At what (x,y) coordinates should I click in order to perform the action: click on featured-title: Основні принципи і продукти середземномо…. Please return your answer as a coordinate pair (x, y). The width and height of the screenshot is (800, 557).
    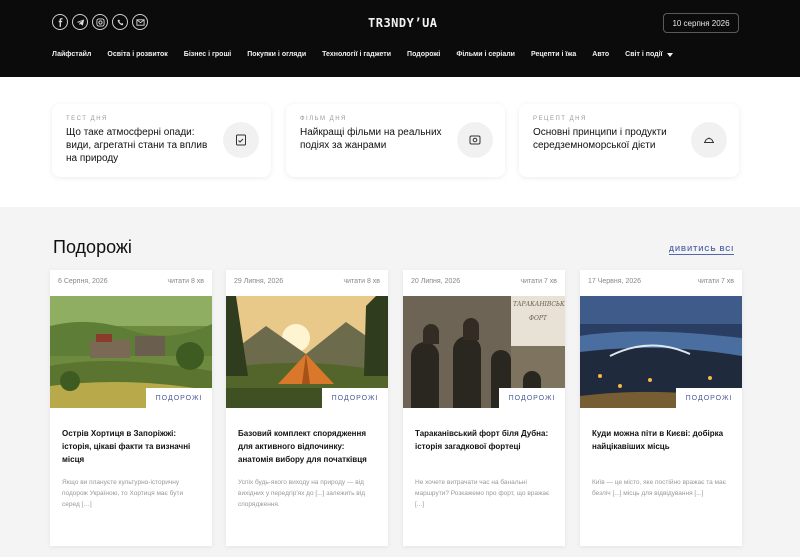
    Looking at the image, I should click on (611, 139).